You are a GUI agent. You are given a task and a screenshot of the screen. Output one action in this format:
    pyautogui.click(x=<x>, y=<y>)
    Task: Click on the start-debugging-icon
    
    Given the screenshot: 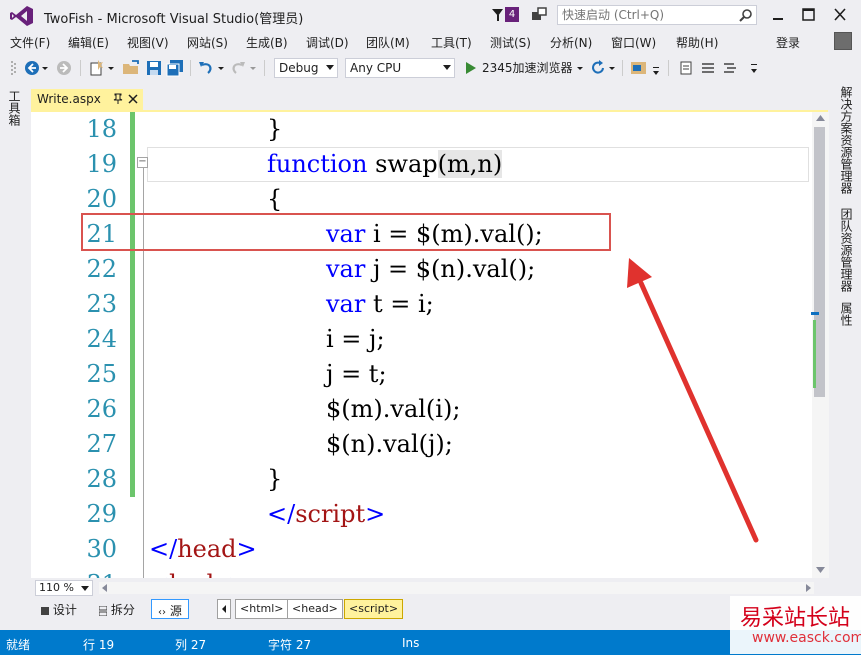 What is the action you would take?
    pyautogui.click(x=471, y=68)
    